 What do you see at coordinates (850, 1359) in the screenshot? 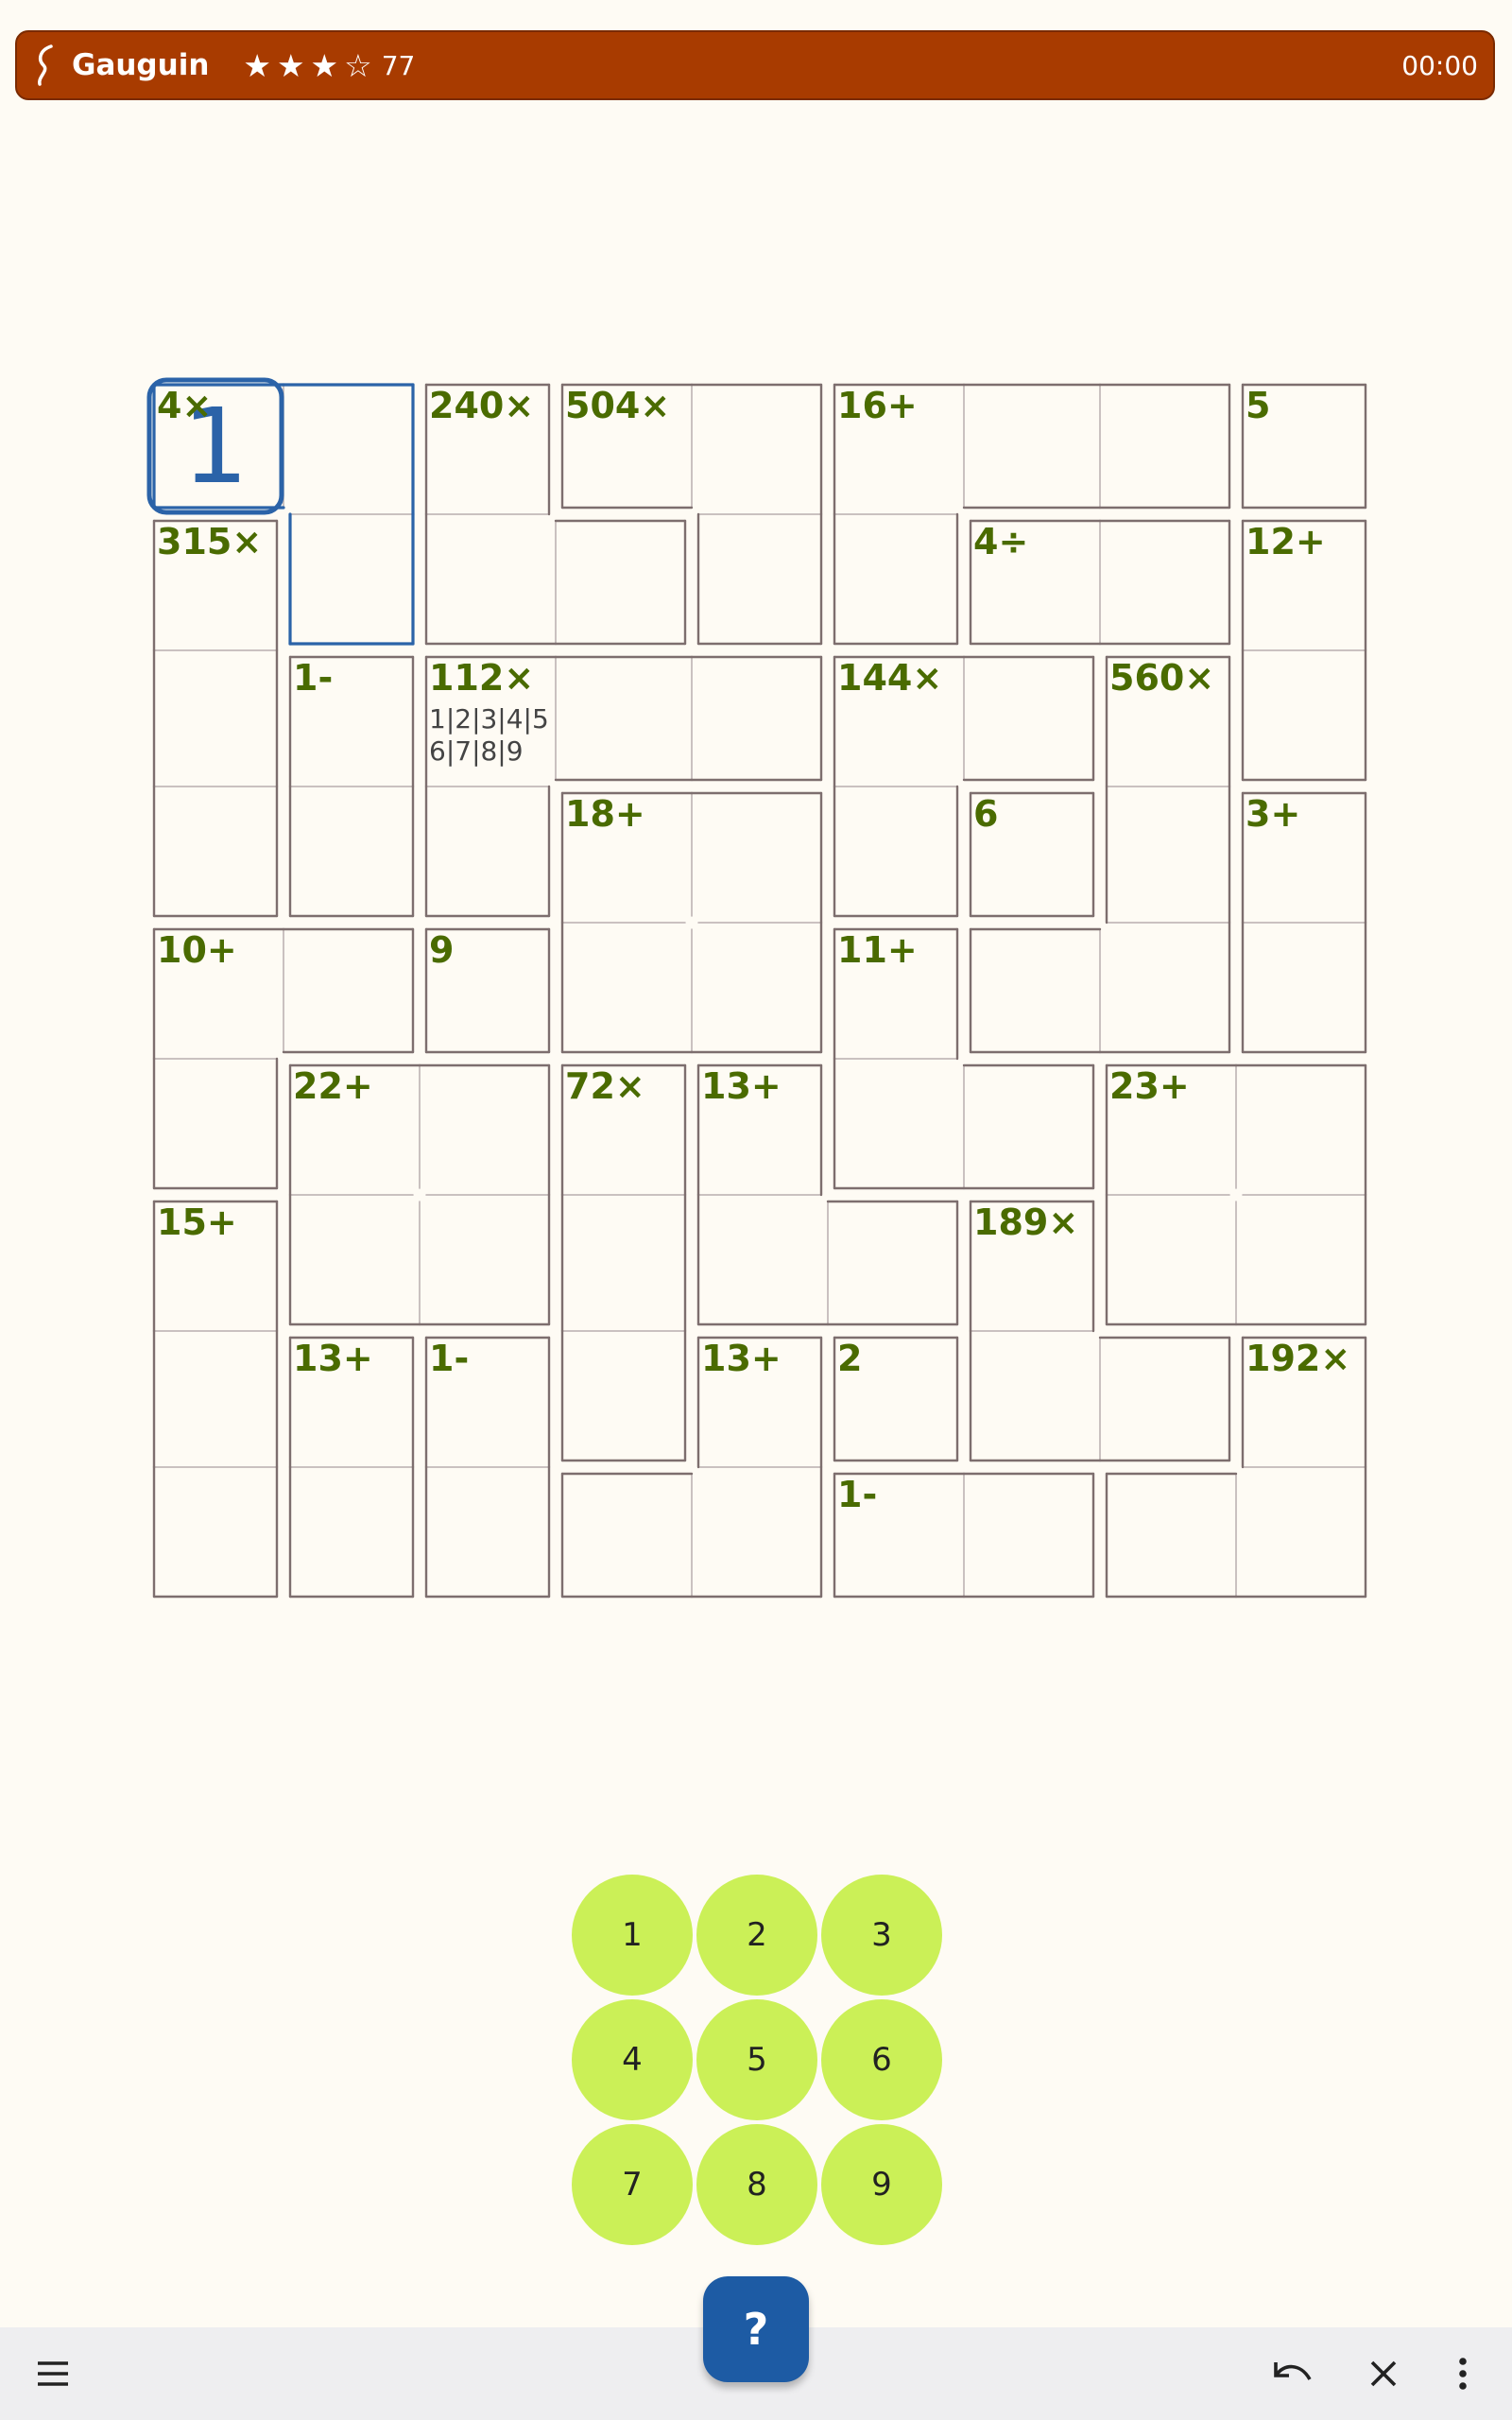
I see `cage-clue: 2` at bounding box center [850, 1359].